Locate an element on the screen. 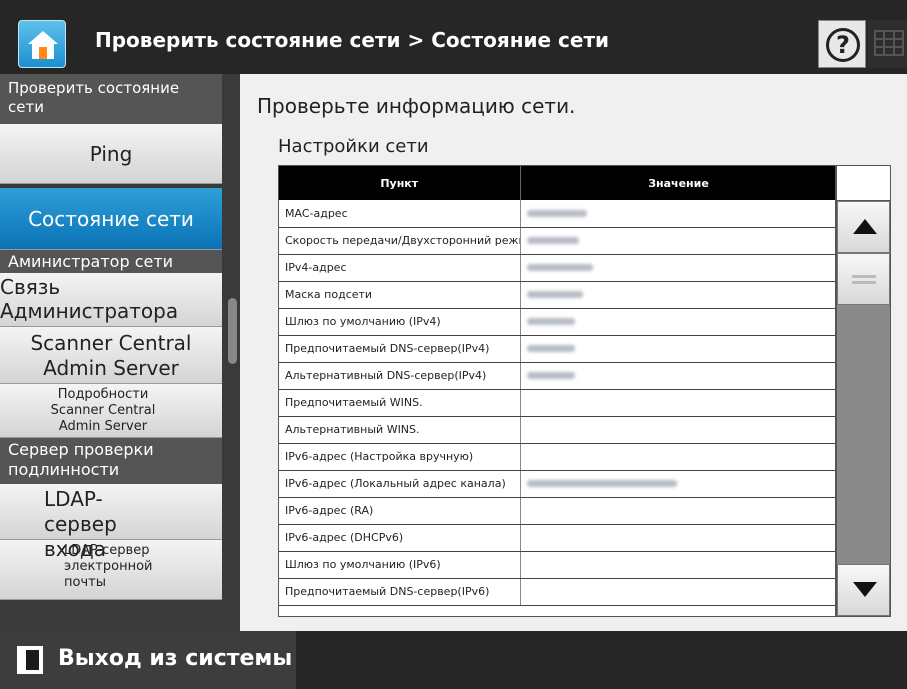 The width and height of the screenshot is (907, 689). table-row: MAC-адрес is located at coordinates (557, 214).